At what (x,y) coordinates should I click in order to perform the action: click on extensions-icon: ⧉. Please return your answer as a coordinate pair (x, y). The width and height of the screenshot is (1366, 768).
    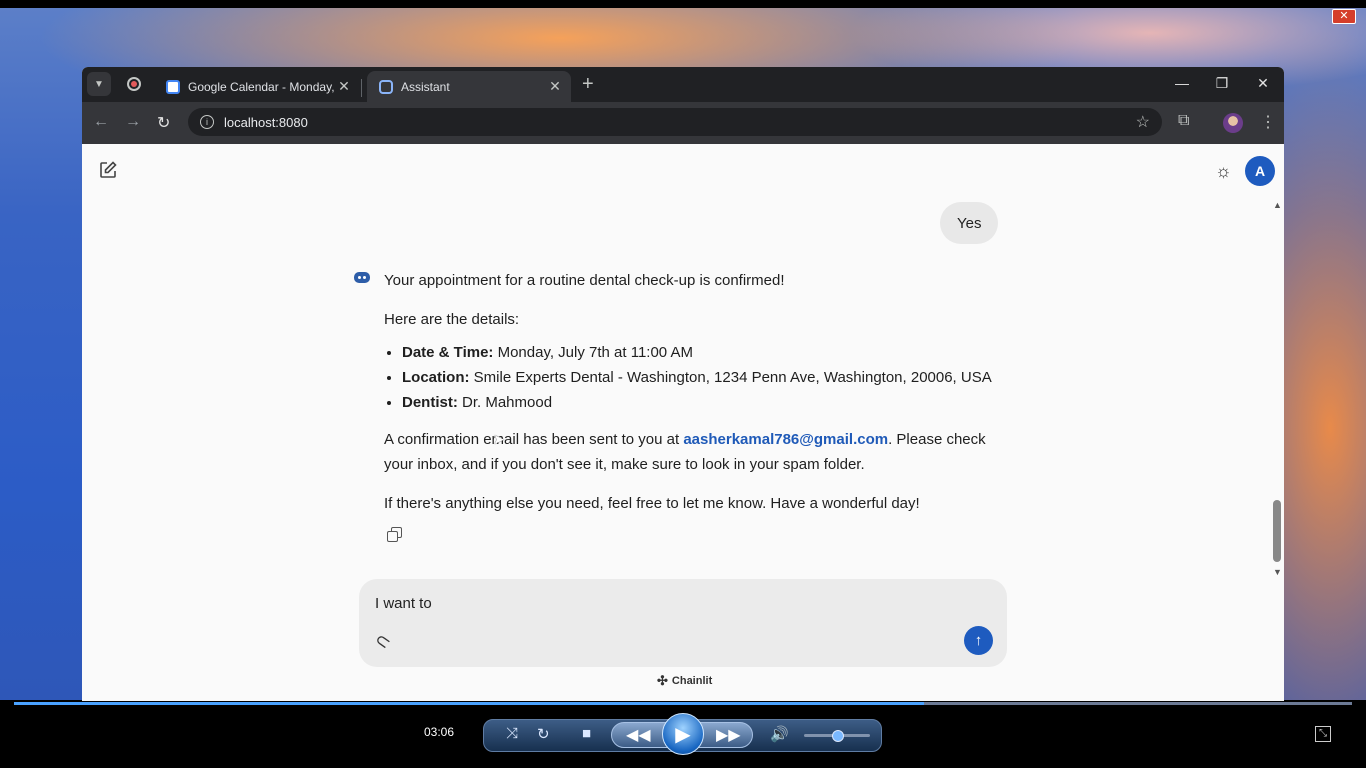
    Looking at the image, I should click on (1183, 121).